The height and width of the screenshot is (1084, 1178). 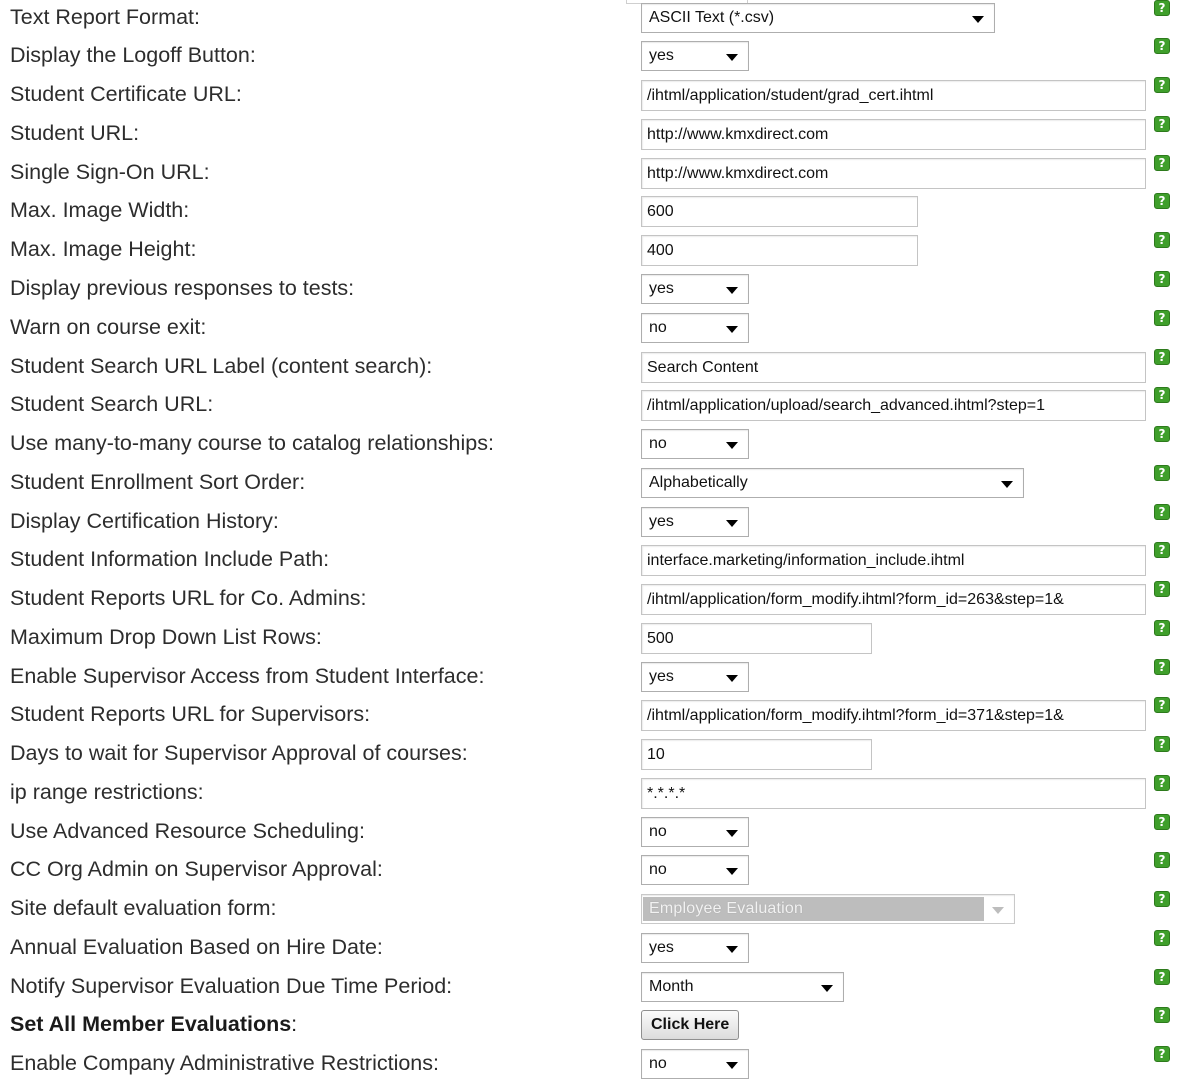 What do you see at coordinates (695, 444) in the screenshot?
I see `use-many-to-many-course-to-catalog-relationships-select: no` at bounding box center [695, 444].